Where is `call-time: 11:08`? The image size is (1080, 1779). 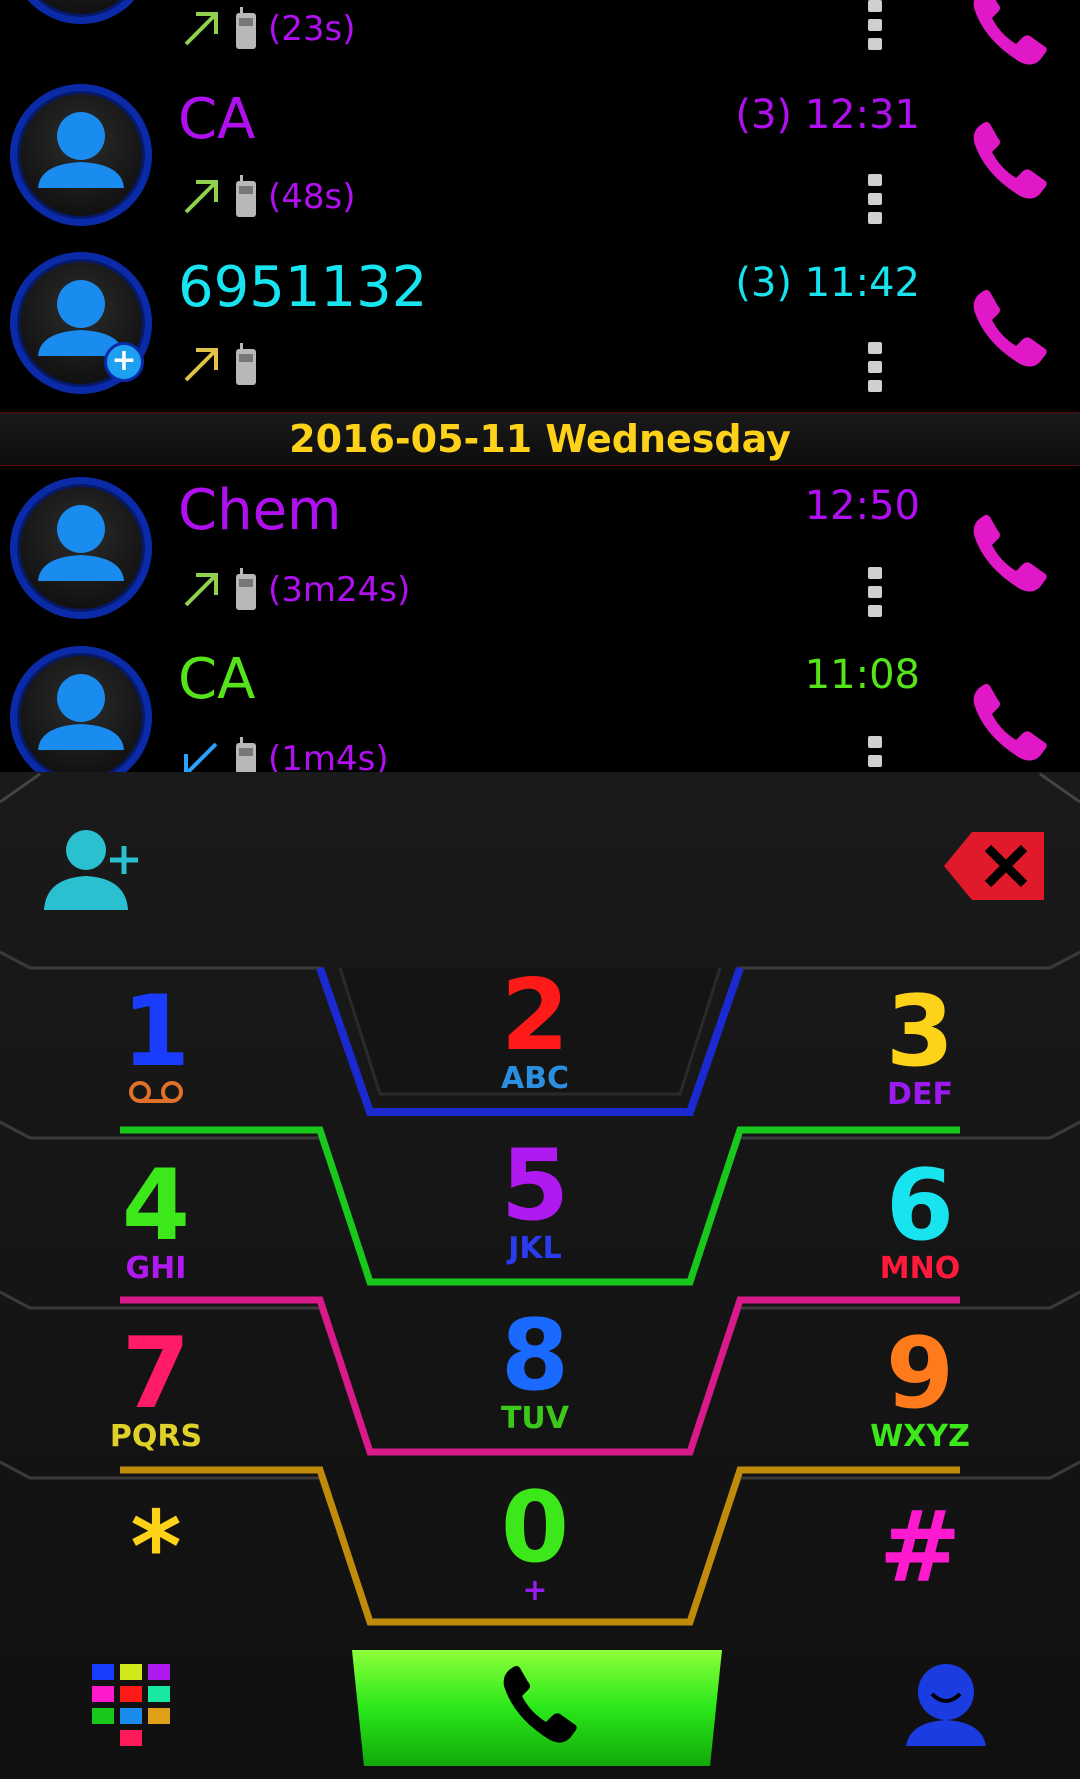
call-time: 11:08 is located at coordinates (862, 675).